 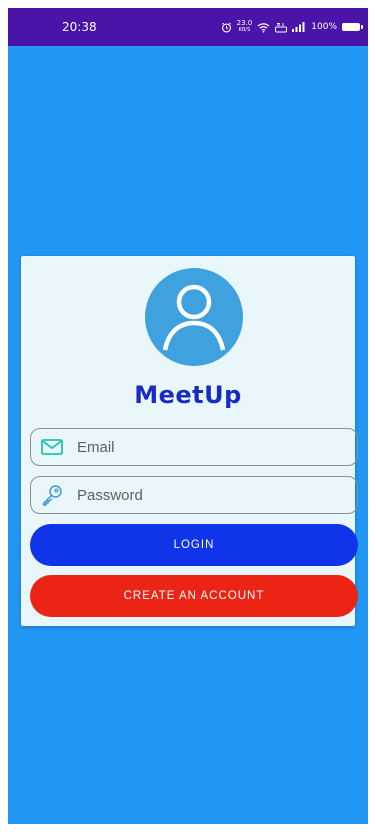 What do you see at coordinates (188, 27) in the screenshot?
I see `status-bar: 20:38 23.0 KB/S 100%` at bounding box center [188, 27].